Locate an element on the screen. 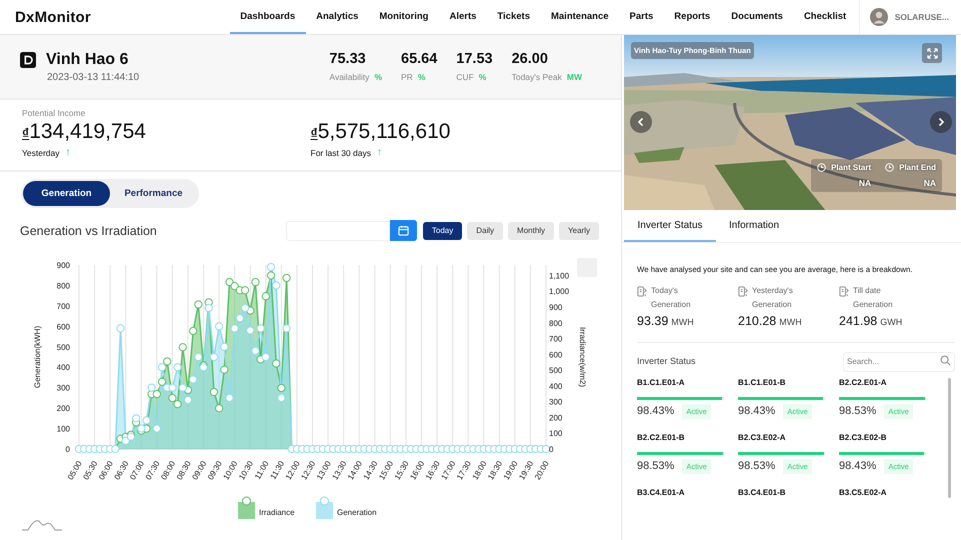  stat-unit: MWH is located at coordinates (790, 322).